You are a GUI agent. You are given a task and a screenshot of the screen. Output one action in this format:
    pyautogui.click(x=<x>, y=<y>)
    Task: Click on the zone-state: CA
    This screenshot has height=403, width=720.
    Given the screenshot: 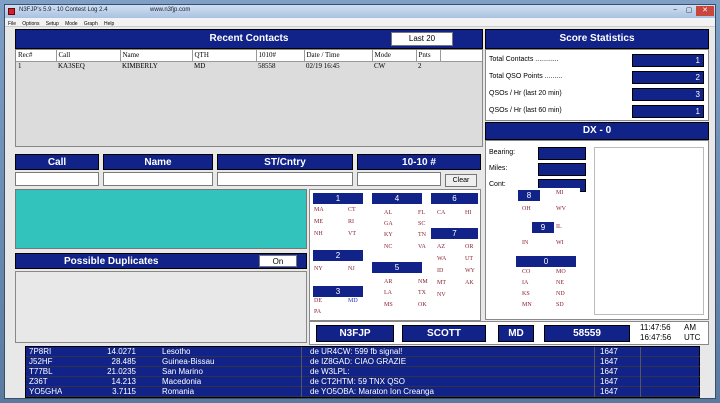 What is the action you would take?
    pyautogui.click(x=441, y=213)
    